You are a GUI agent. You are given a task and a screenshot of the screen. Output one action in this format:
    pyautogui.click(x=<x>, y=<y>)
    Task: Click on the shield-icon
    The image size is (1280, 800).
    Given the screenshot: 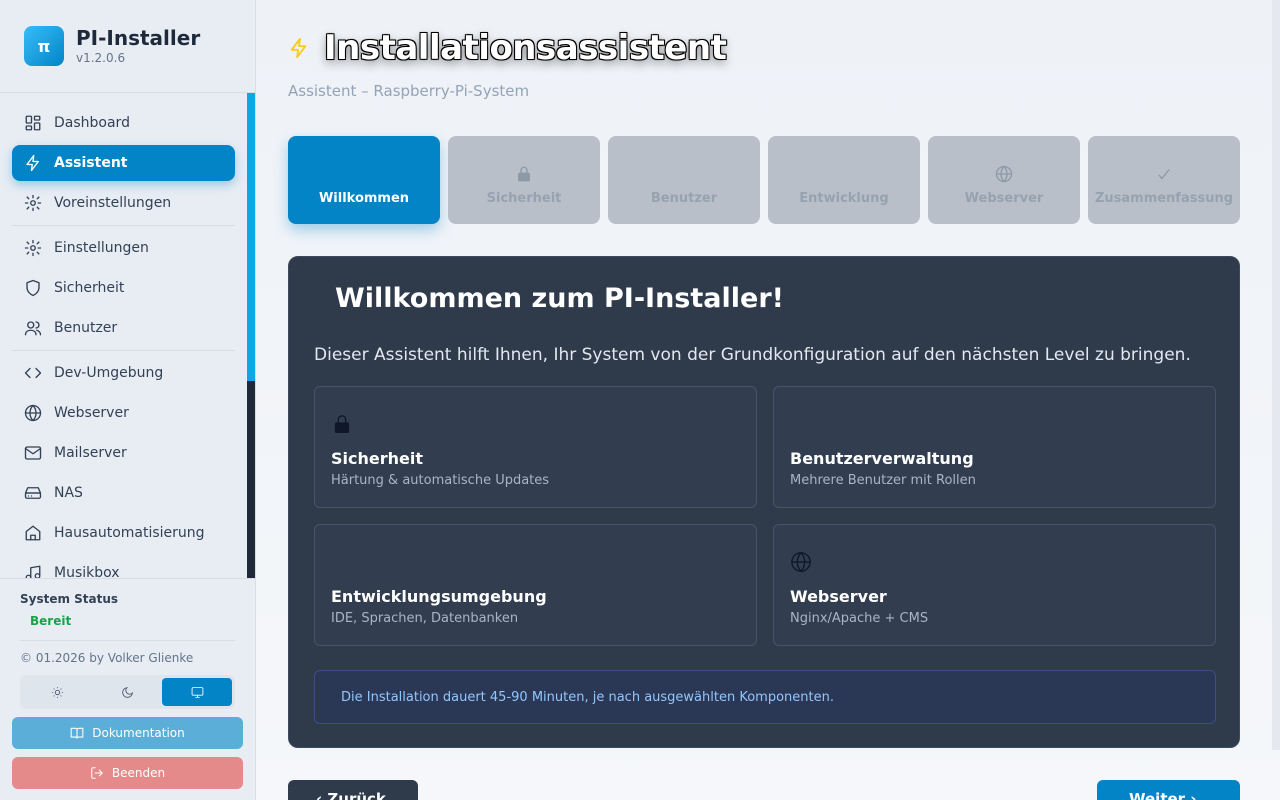 What is the action you would take?
    pyautogui.click(x=33, y=288)
    